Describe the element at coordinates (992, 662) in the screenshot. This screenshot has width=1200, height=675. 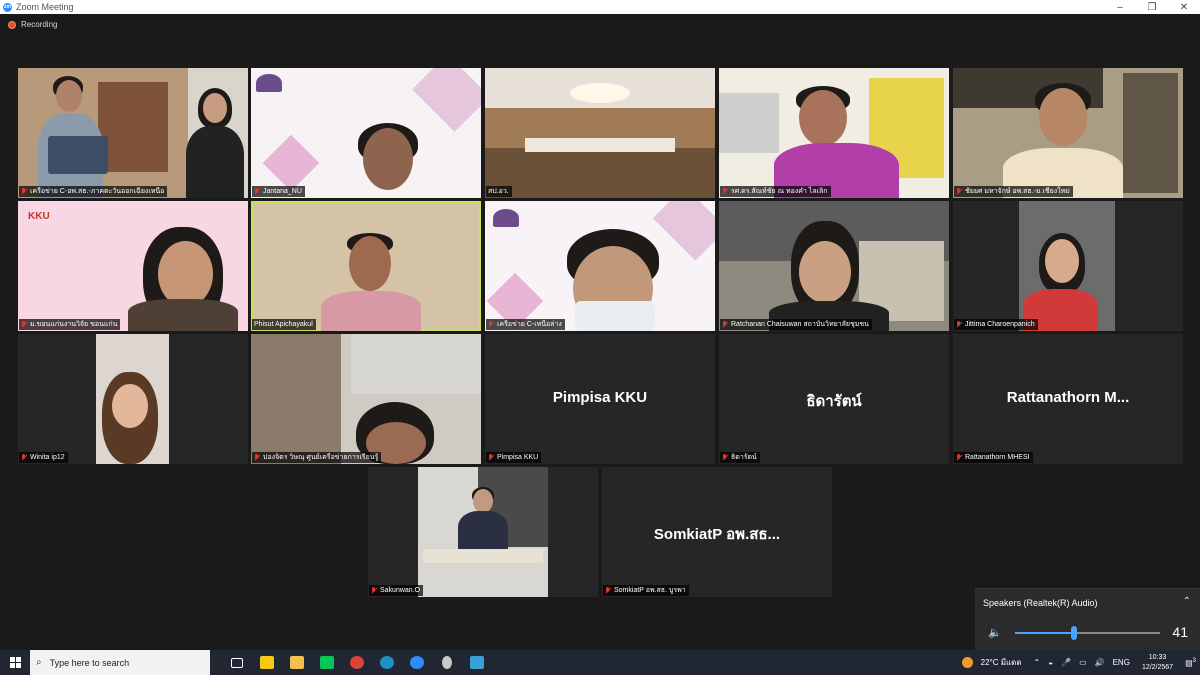
I see `weather-widget: 22°C มีแดด` at that location.